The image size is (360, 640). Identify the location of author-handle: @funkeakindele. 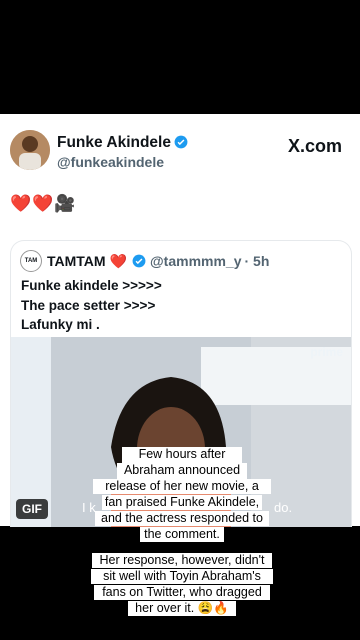
(110, 162).